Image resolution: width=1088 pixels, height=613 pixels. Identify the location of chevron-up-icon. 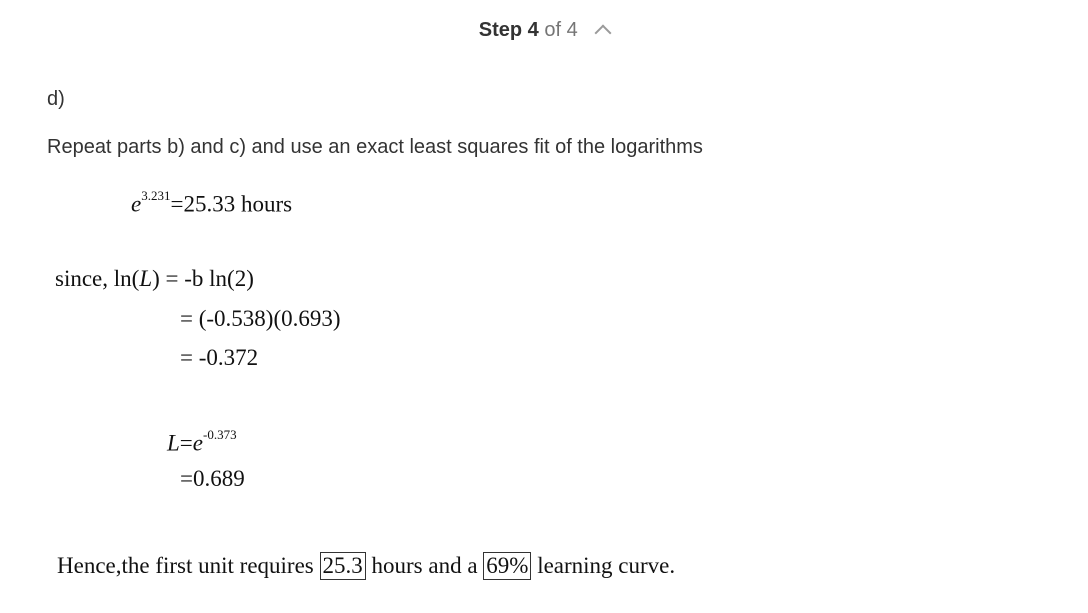
(603, 33).